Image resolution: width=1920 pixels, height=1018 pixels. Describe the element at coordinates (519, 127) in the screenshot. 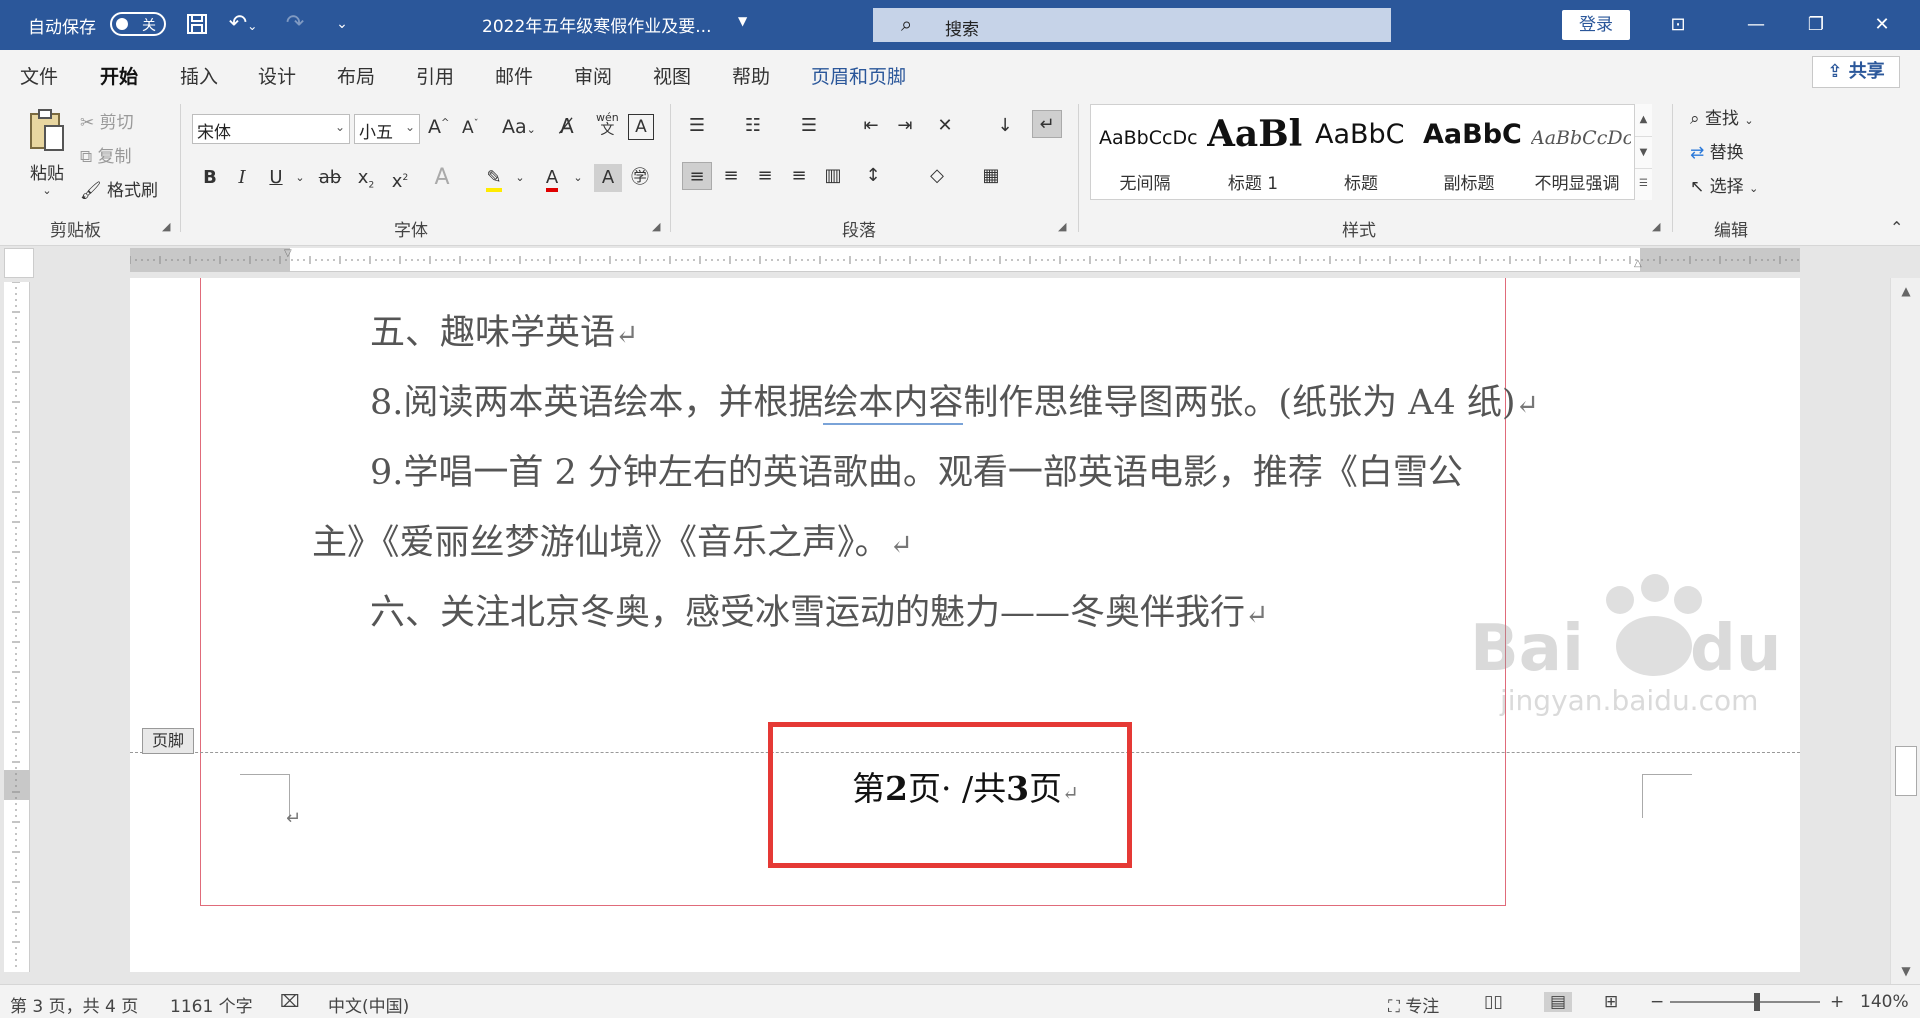

I see `change-case-icon: Aa⌄` at that location.